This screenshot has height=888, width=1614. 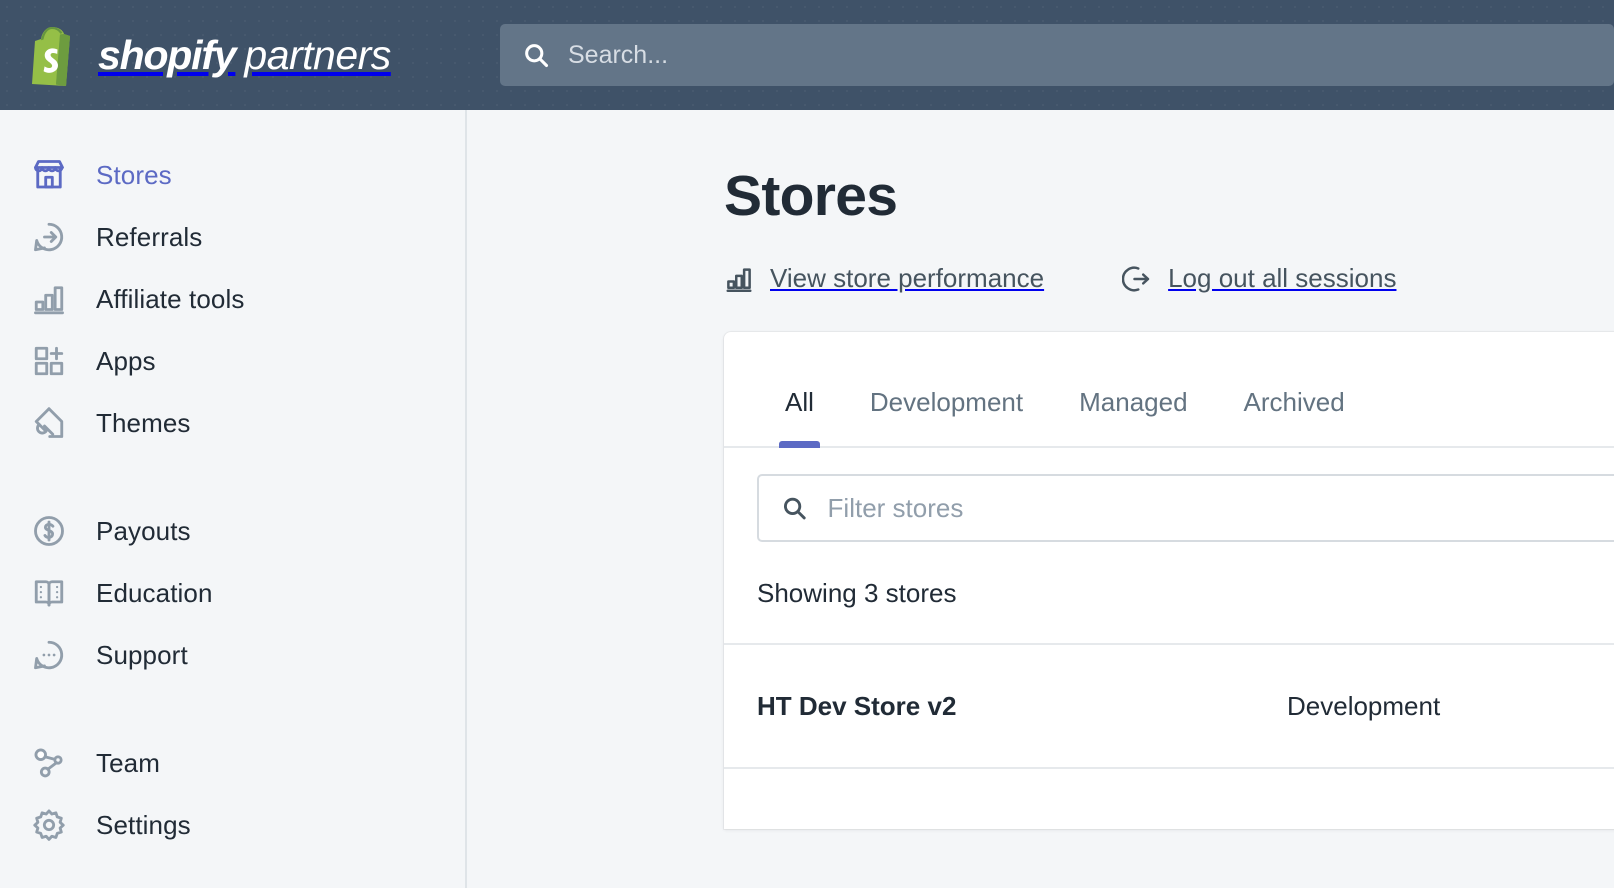 I want to click on tab-managed: Managed, so click(x=1133, y=416).